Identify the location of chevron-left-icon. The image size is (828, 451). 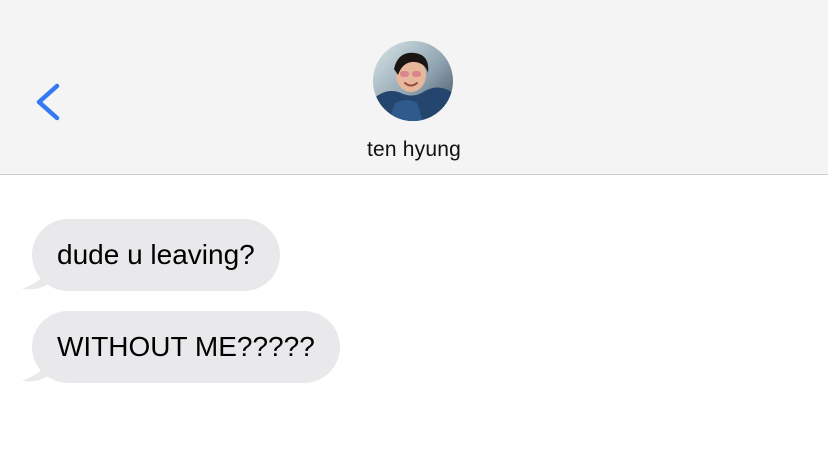
(48, 102).